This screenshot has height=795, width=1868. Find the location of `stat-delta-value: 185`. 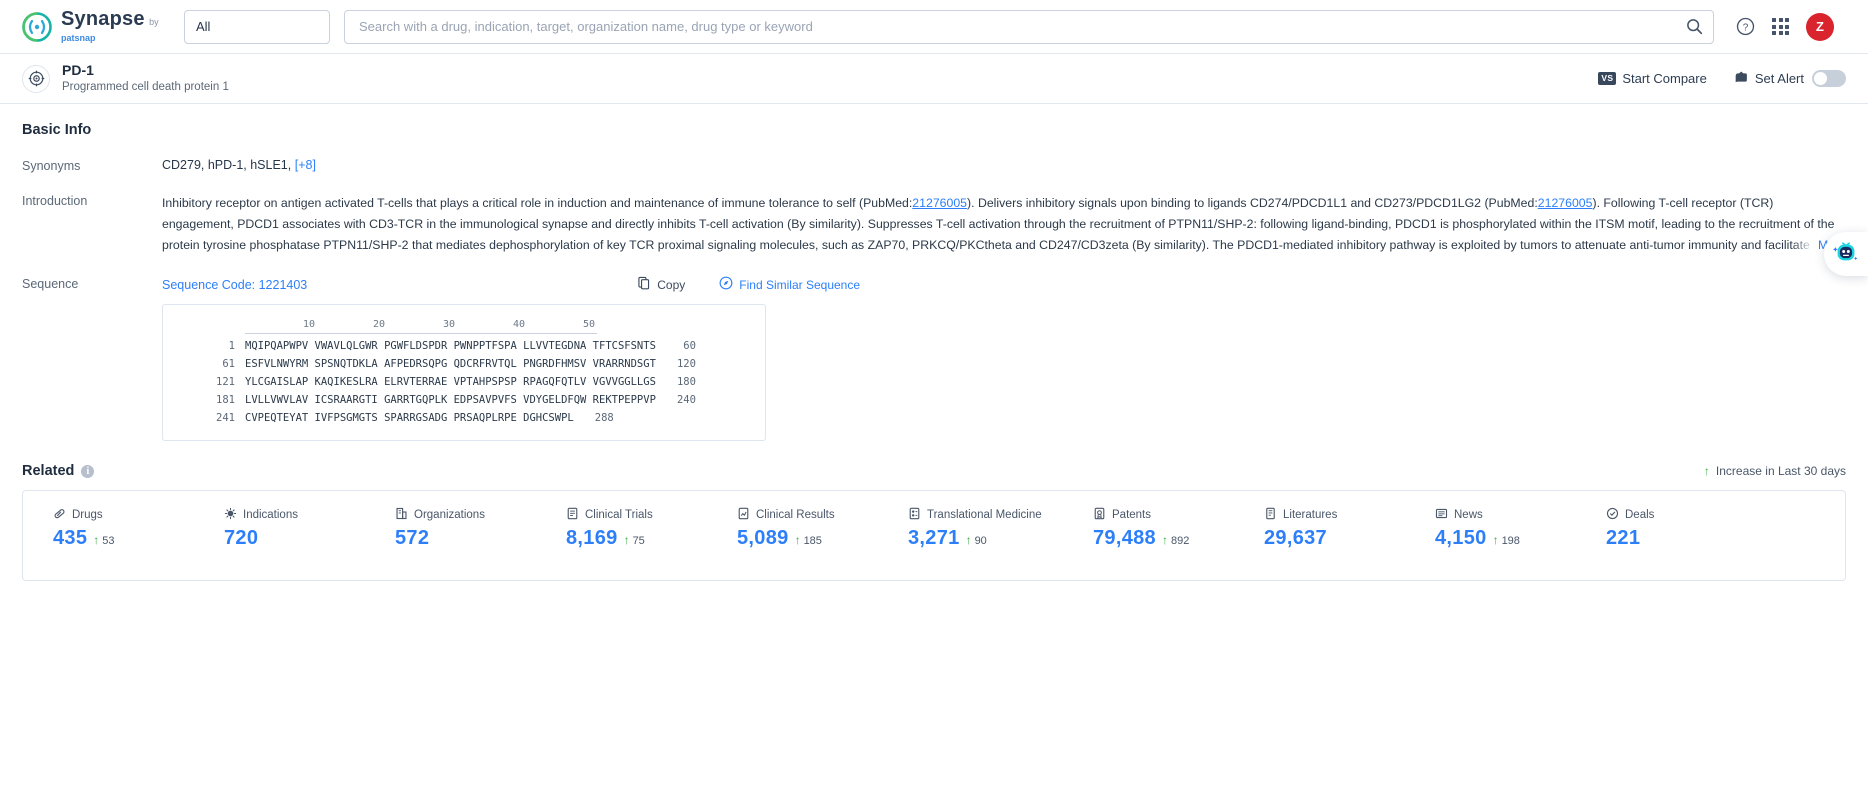

stat-delta-value: 185 is located at coordinates (812, 541).